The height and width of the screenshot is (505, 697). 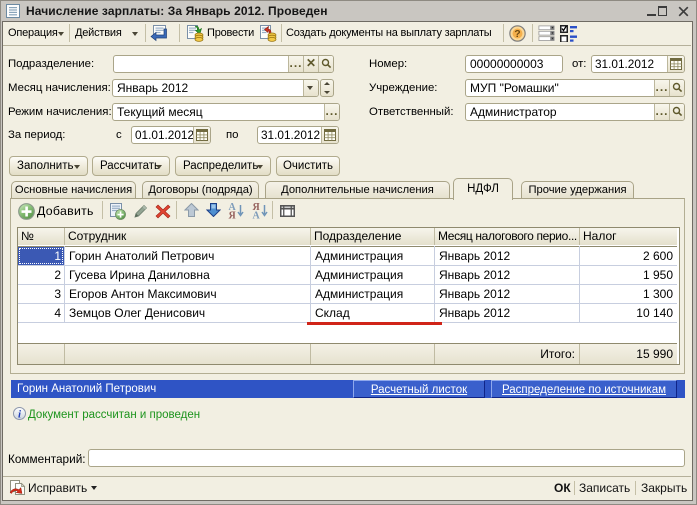 I want to click on svg-text: Я, so click(x=233, y=215).